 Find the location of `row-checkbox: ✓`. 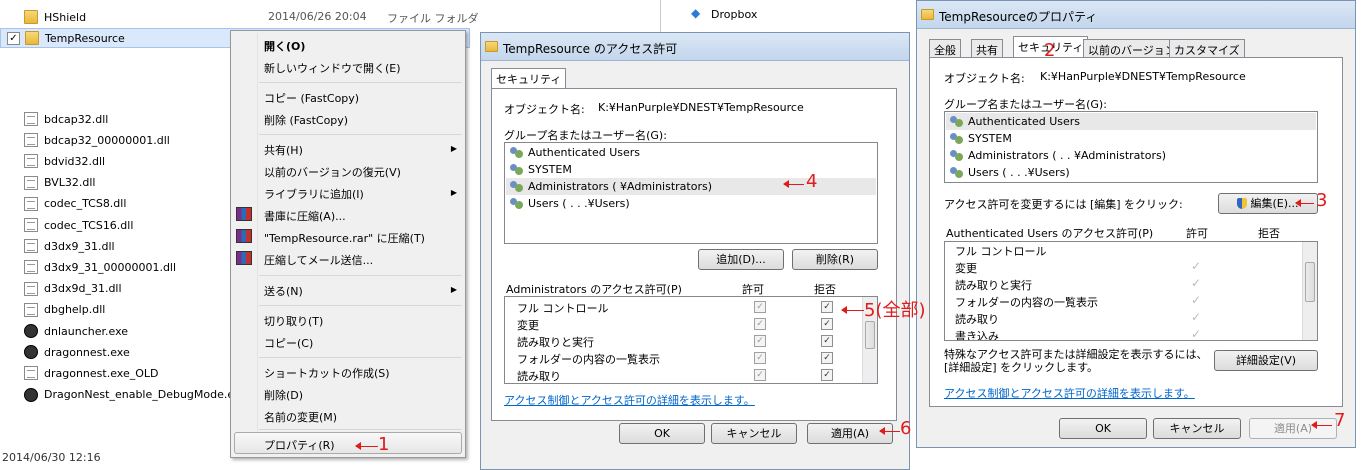

row-checkbox: ✓ is located at coordinates (13, 38).